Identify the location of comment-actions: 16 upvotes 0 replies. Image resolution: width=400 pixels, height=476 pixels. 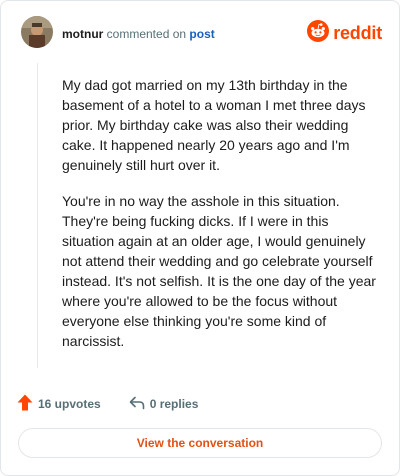
(107, 404).